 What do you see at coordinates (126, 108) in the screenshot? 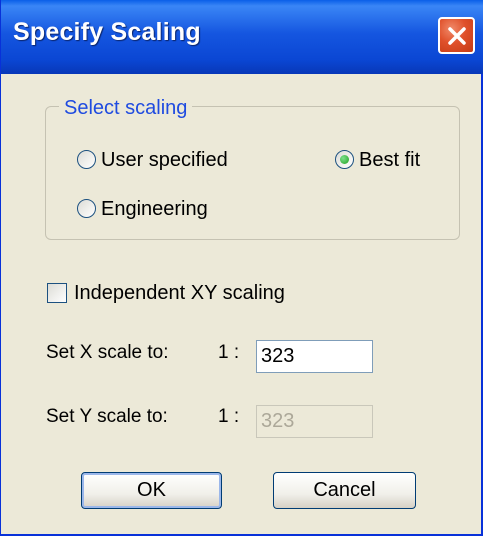
I see `select-scaling-label: Select scaling` at bounding box center [126, 108].